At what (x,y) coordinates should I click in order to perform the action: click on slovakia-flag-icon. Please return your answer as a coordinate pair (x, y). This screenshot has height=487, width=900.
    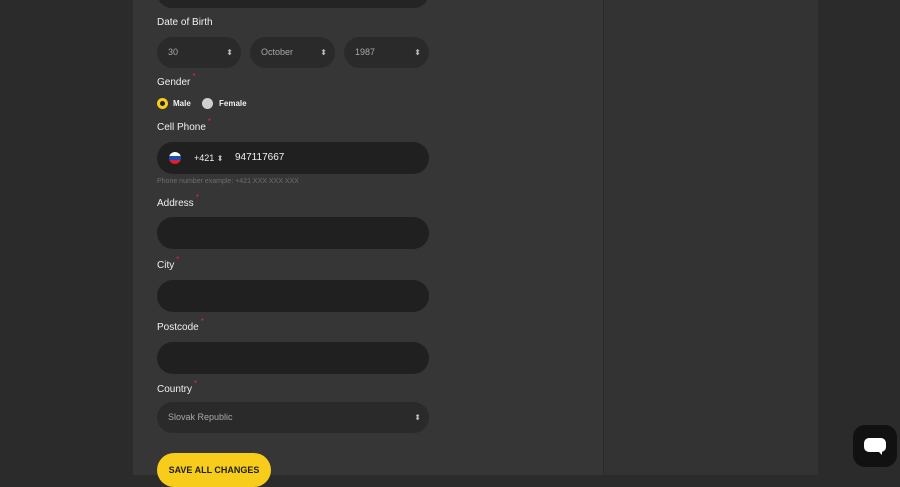
    Looking at the image, I should click on (175, 158).